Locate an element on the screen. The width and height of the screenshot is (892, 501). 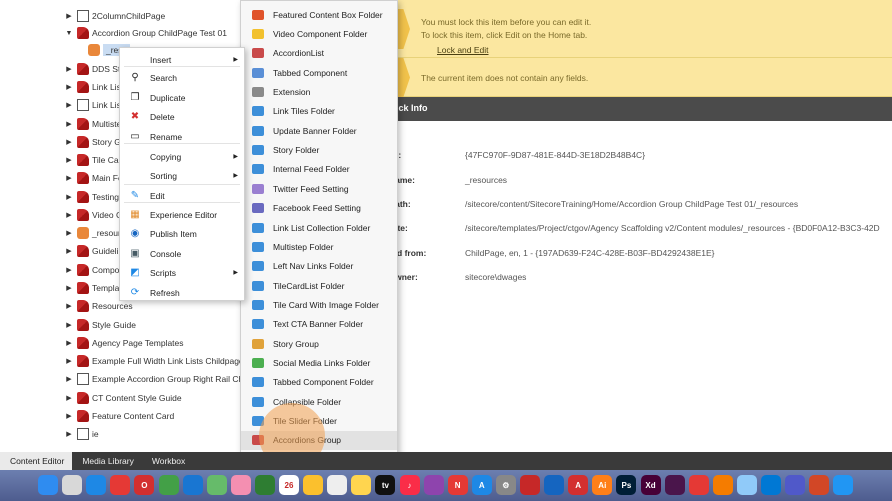
context-menu-experience-editor: ▦ Experience Editor is located at coordinates (182, 214).